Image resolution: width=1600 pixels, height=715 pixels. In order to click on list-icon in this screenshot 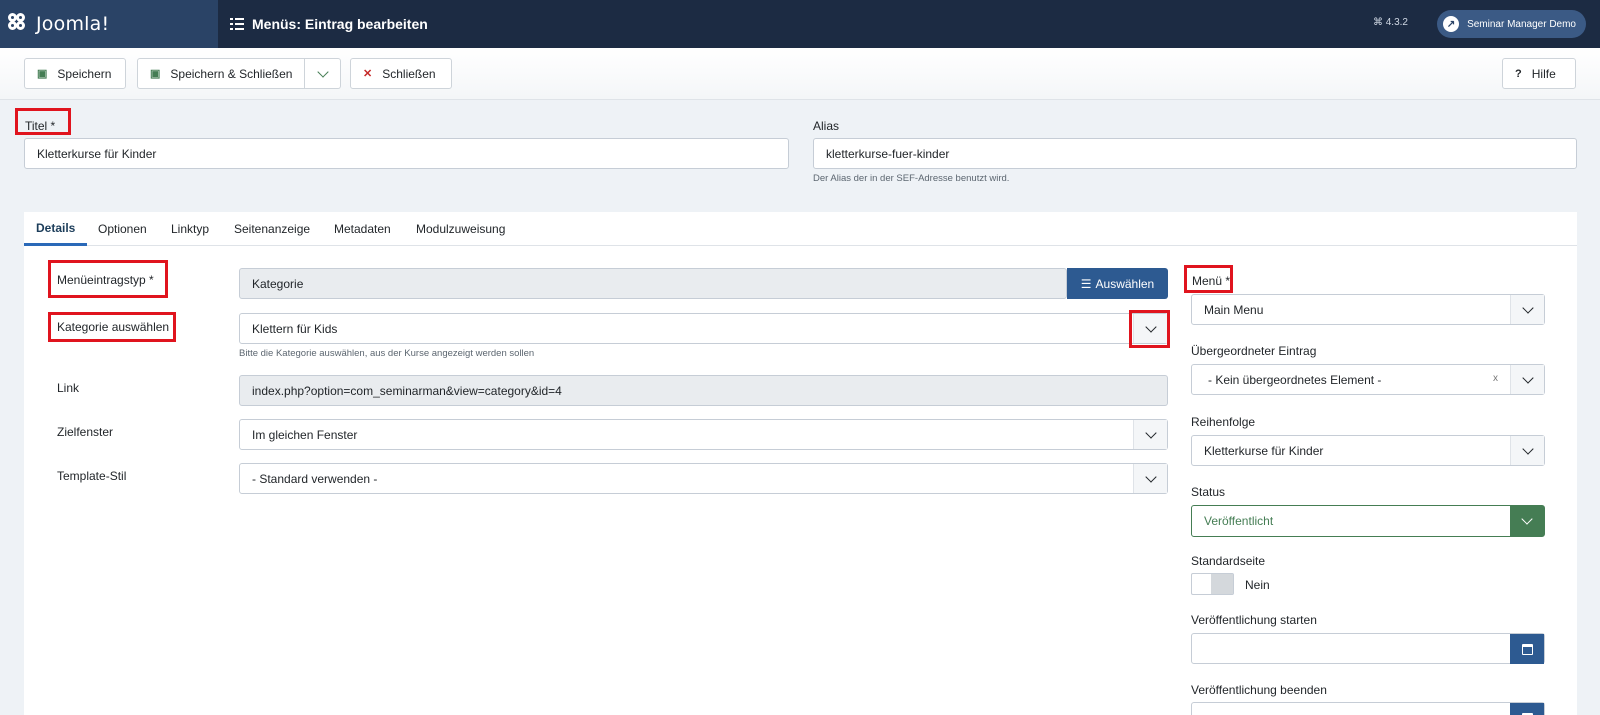, I will do `click(237, 24)`.